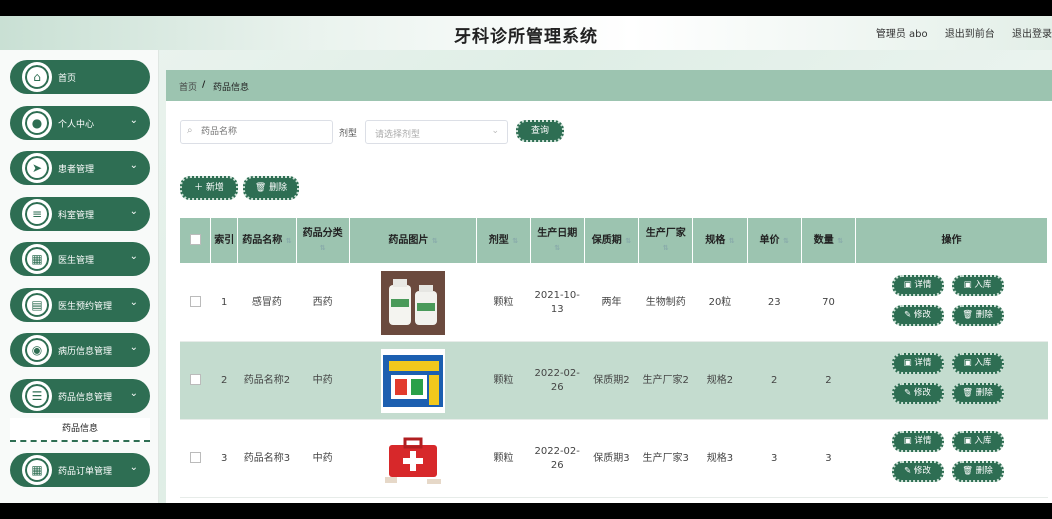 This screenshot has width=1052, height=519. Describe the element at coordinates (323, 302) in the screenshot. I see `cell-category: 西药` at that location.